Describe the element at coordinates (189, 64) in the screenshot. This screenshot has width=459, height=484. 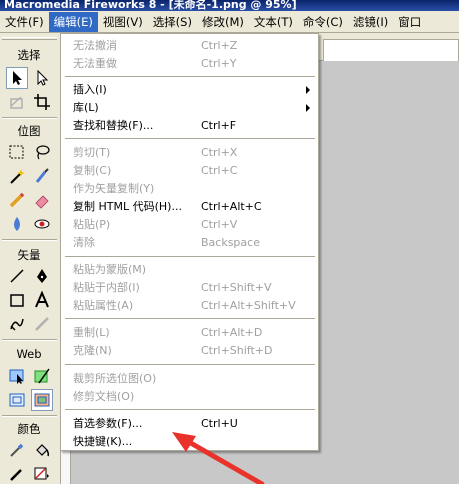
I see `menu-item-redo: 无法重做 Ctrl+Y` at that location.